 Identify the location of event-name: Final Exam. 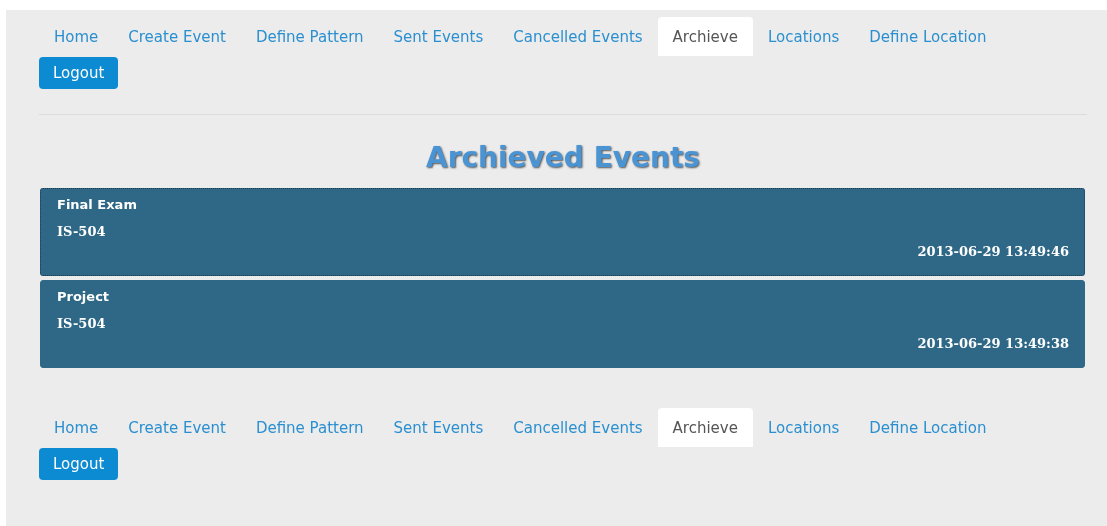
(97, 205).